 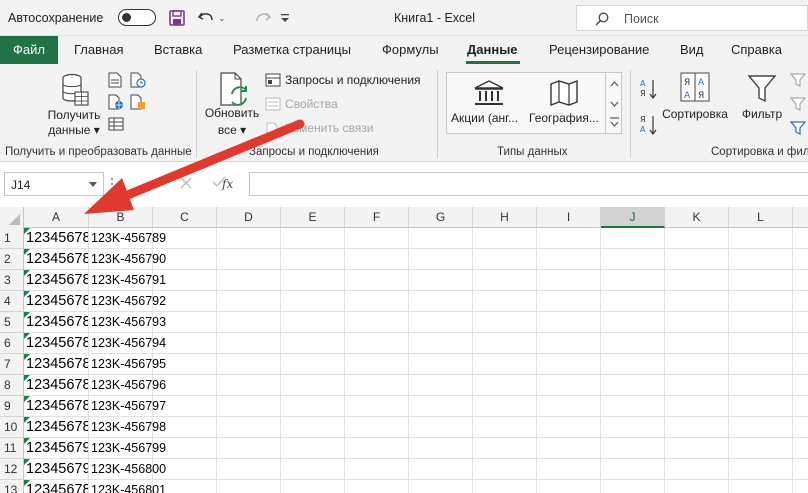 What do you see at coordinates (301, 104) in the screenshot?
I see `properties-button: Свойства` at bounding box center [301, 104].